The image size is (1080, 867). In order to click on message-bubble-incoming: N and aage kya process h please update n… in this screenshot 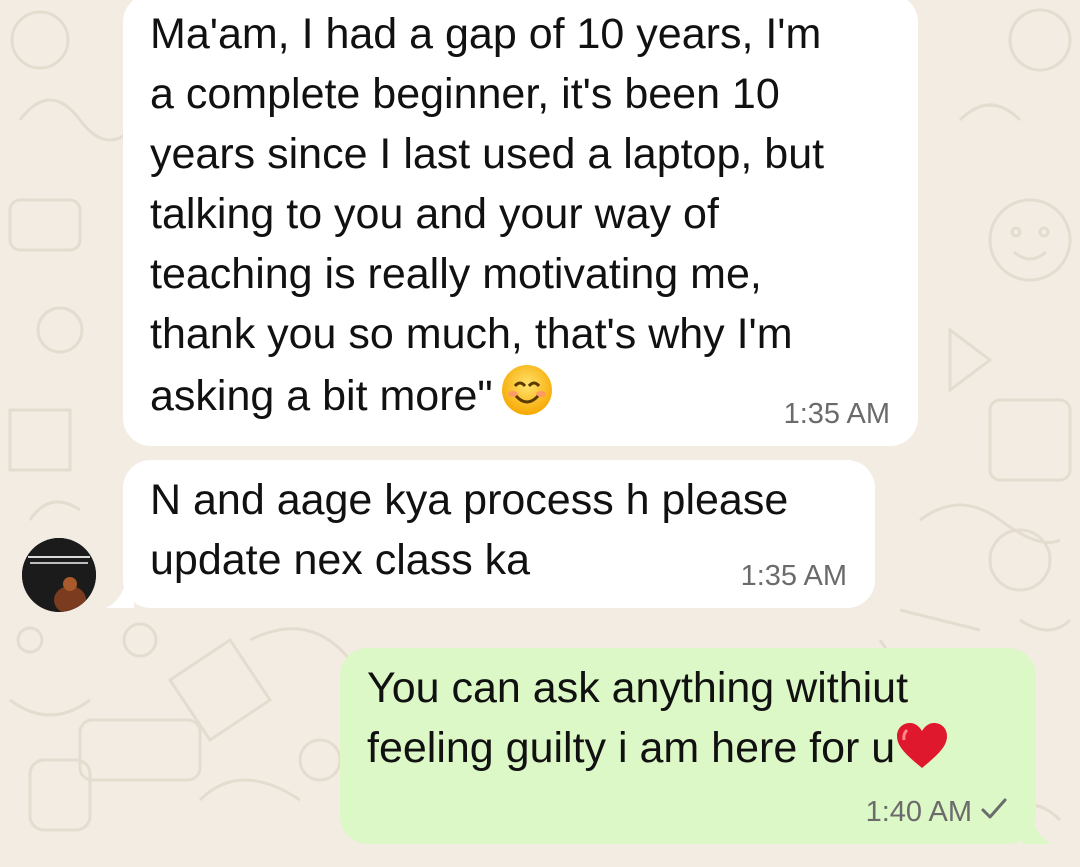, I will do `click(499, 534)`.